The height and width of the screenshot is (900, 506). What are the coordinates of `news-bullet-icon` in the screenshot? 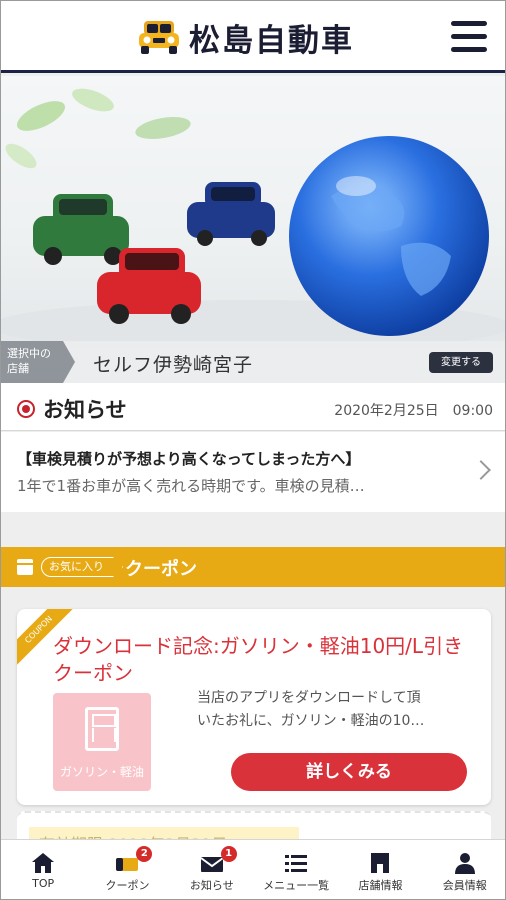 It's located at (26, 409).